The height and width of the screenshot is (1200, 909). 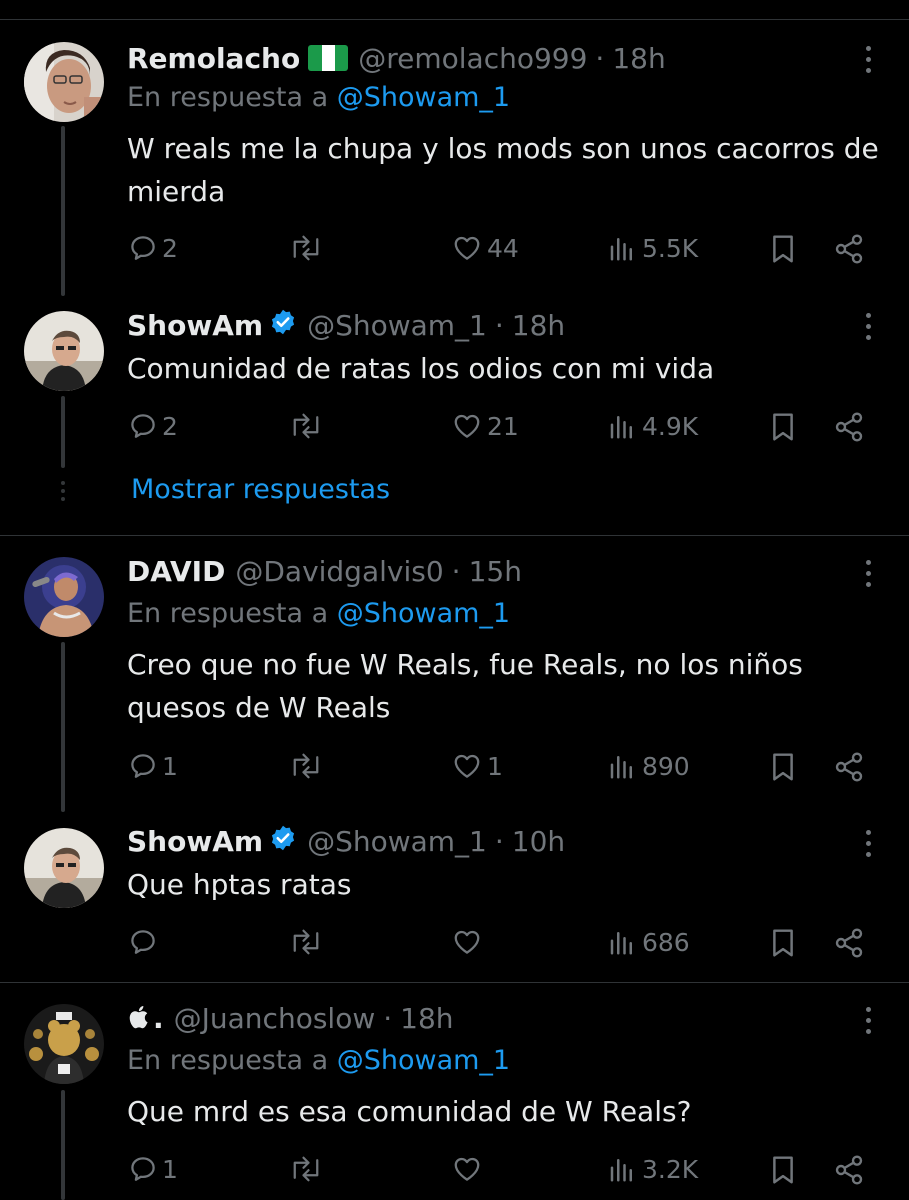 I want to click on timestamp: 15h, so click(x=495, y=571).